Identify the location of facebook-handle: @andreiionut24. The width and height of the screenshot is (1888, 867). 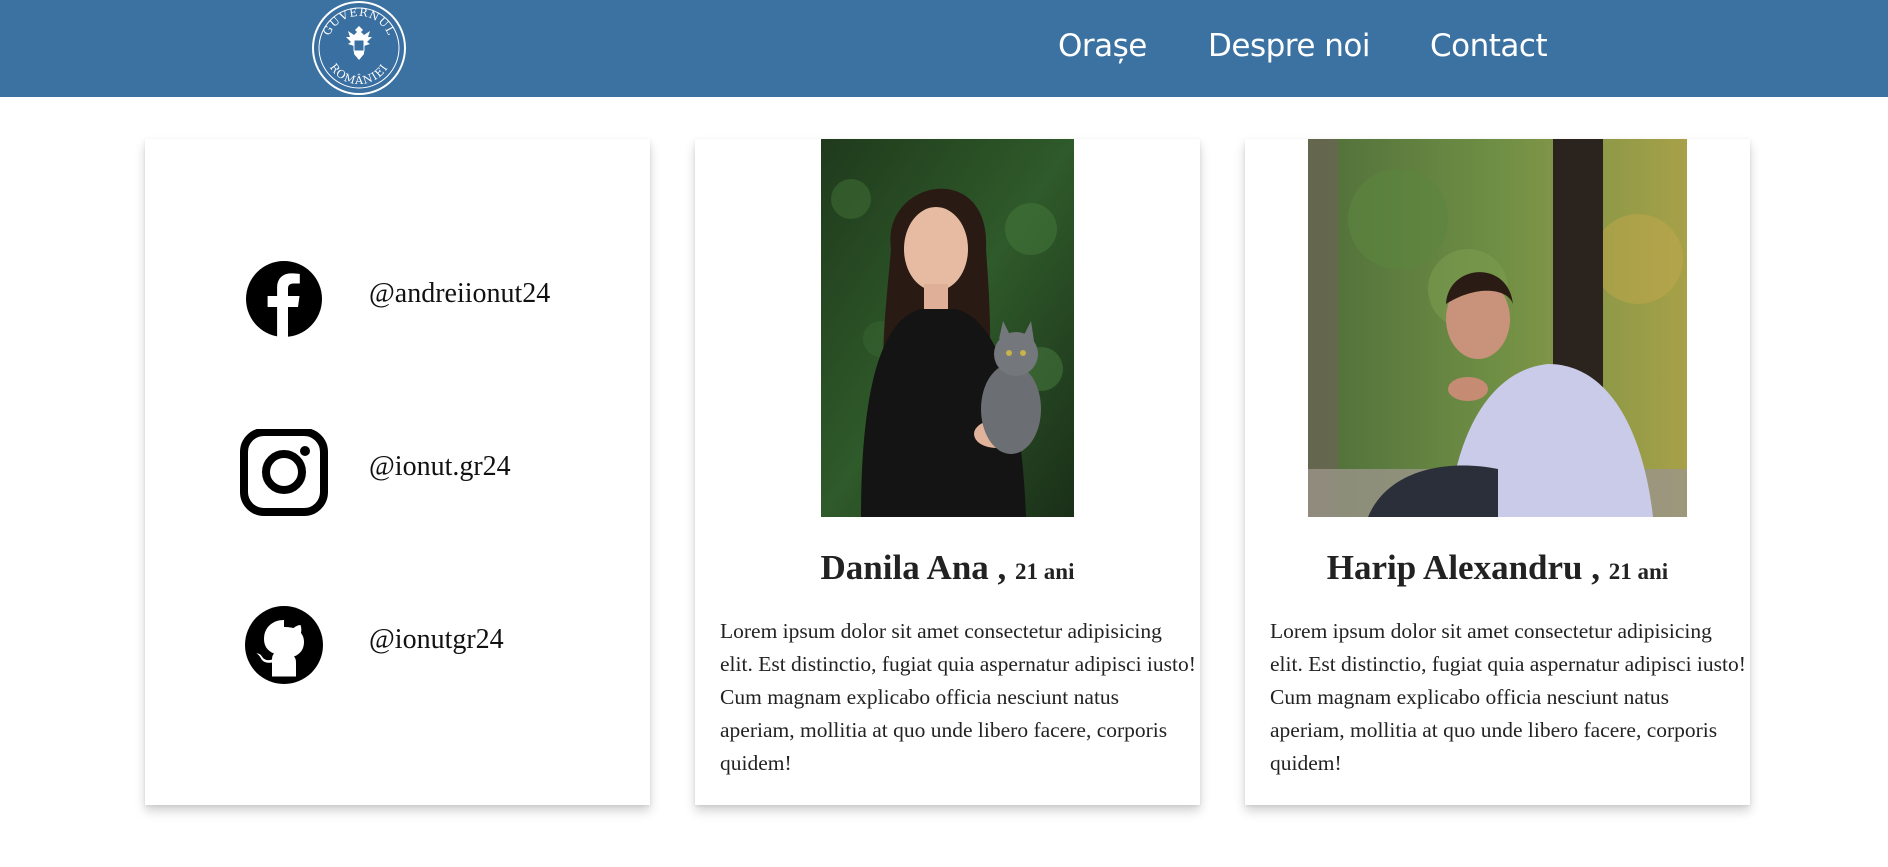
(459, 294).